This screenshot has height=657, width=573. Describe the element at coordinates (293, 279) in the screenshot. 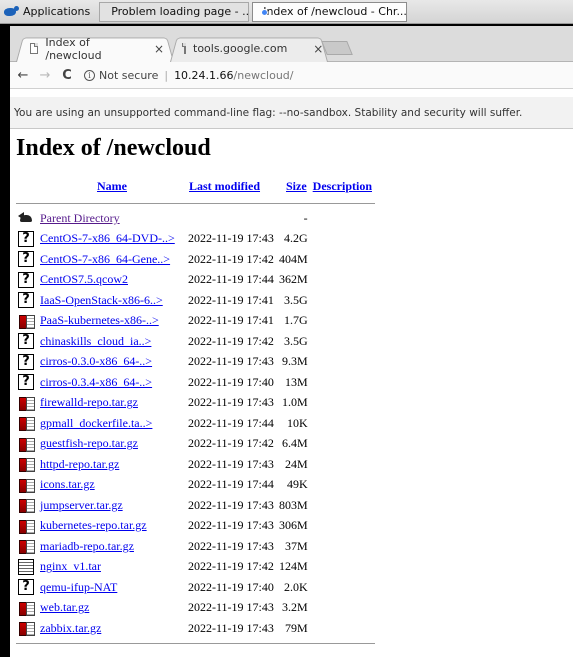

I see `file-size: 362M` at that location.